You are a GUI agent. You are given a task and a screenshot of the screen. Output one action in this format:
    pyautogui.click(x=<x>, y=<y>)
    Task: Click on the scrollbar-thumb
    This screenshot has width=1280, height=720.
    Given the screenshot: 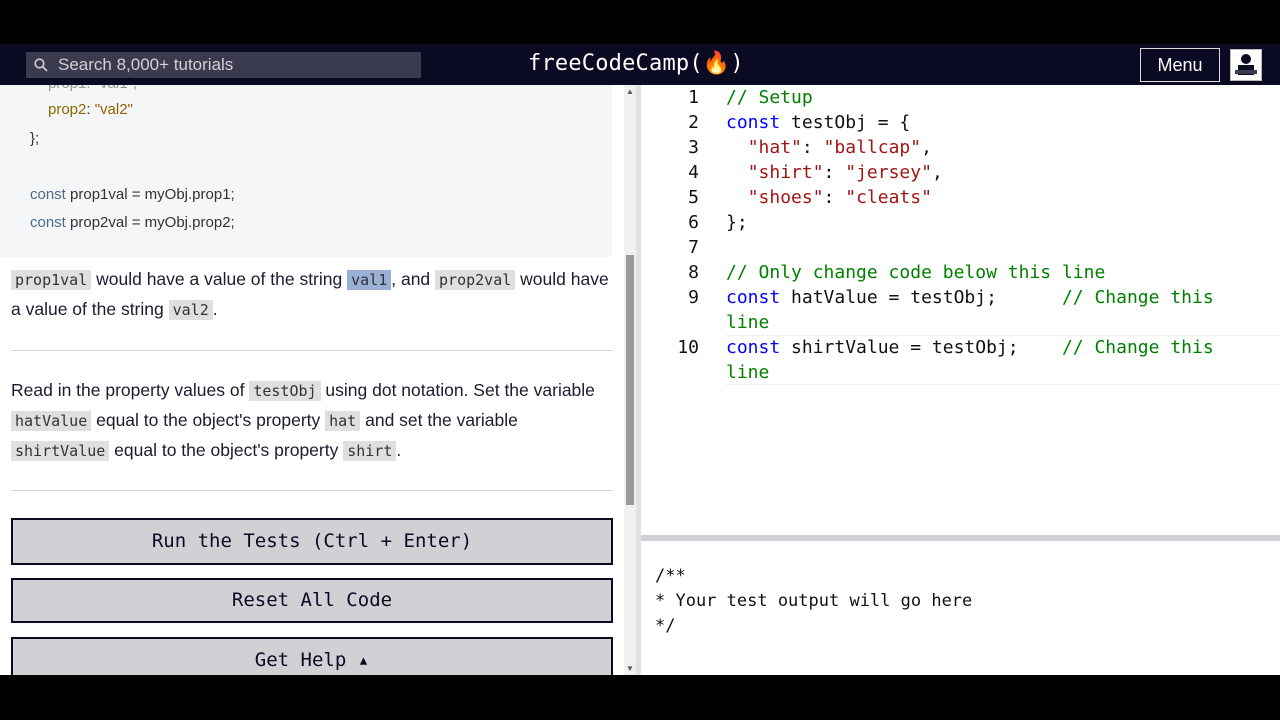 What is the action you would take?
    pyautogui.click(x=630, y=380)
    